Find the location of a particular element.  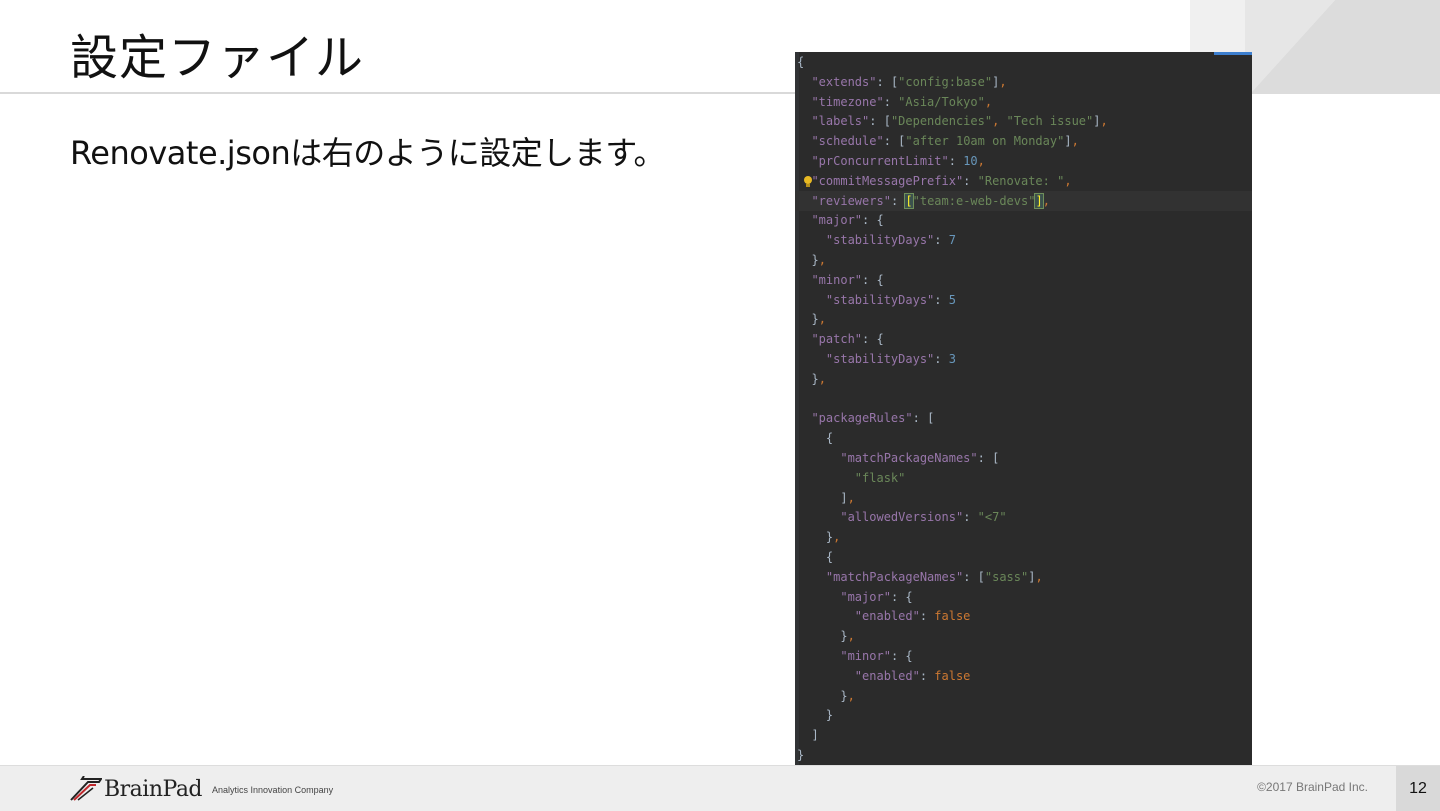

slide-body-text: Renovate.jsonは右のように設定します。 is located at coordinates (368, 153).